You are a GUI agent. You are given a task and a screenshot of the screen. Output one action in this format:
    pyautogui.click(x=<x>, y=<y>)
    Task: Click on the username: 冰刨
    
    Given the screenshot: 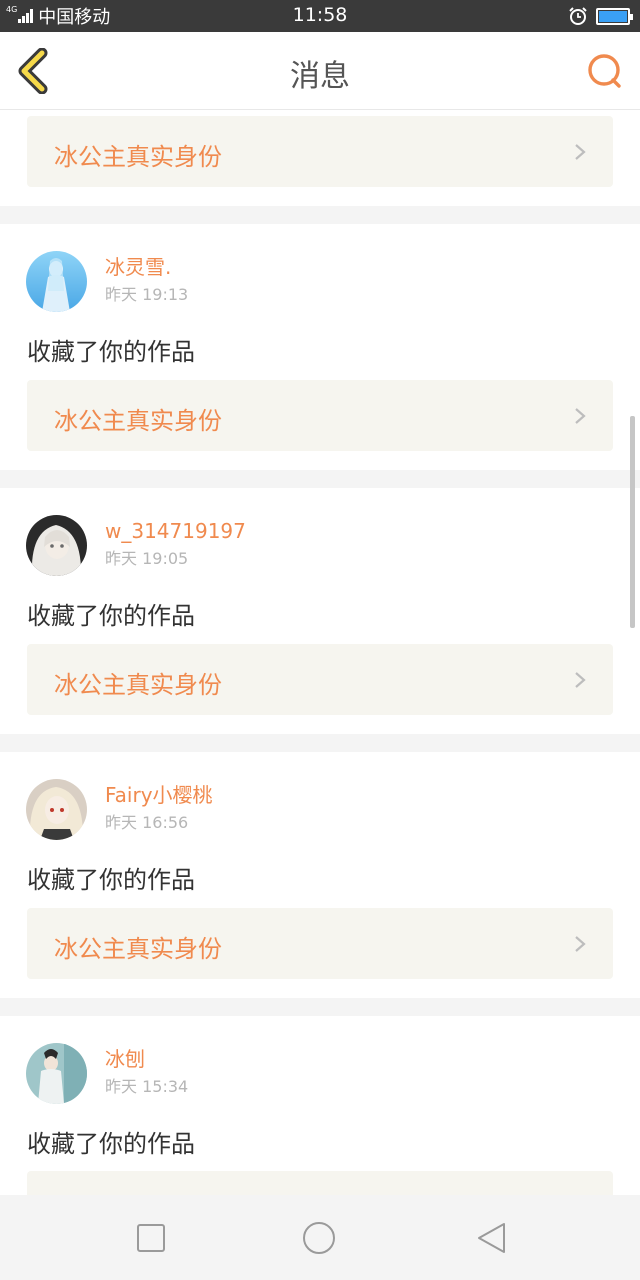 What is the action you would take?
    pyautogui.click(x=146, y=1059)
    